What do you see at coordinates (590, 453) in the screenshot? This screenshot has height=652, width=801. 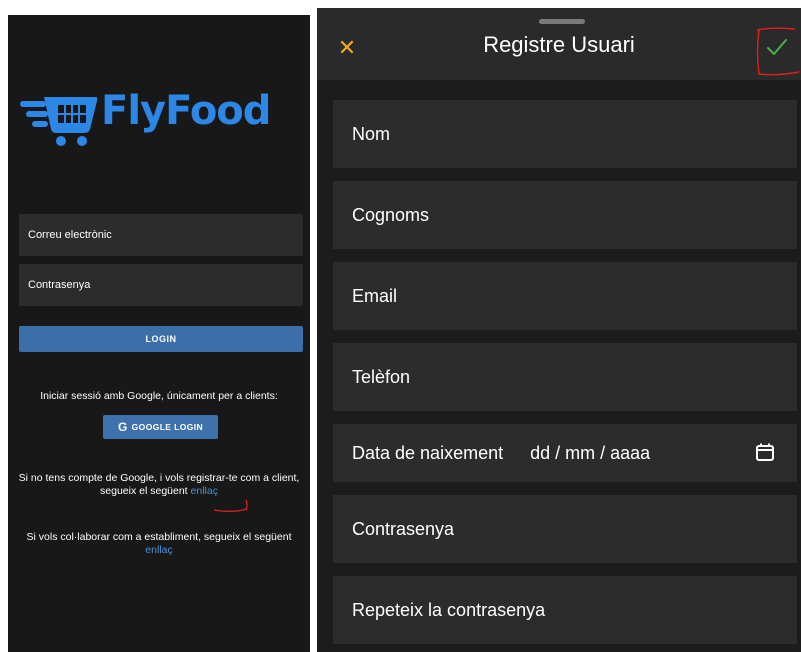 I see `birthdate-value: dd / mm / aaaa` at bounding box center [590, 453].